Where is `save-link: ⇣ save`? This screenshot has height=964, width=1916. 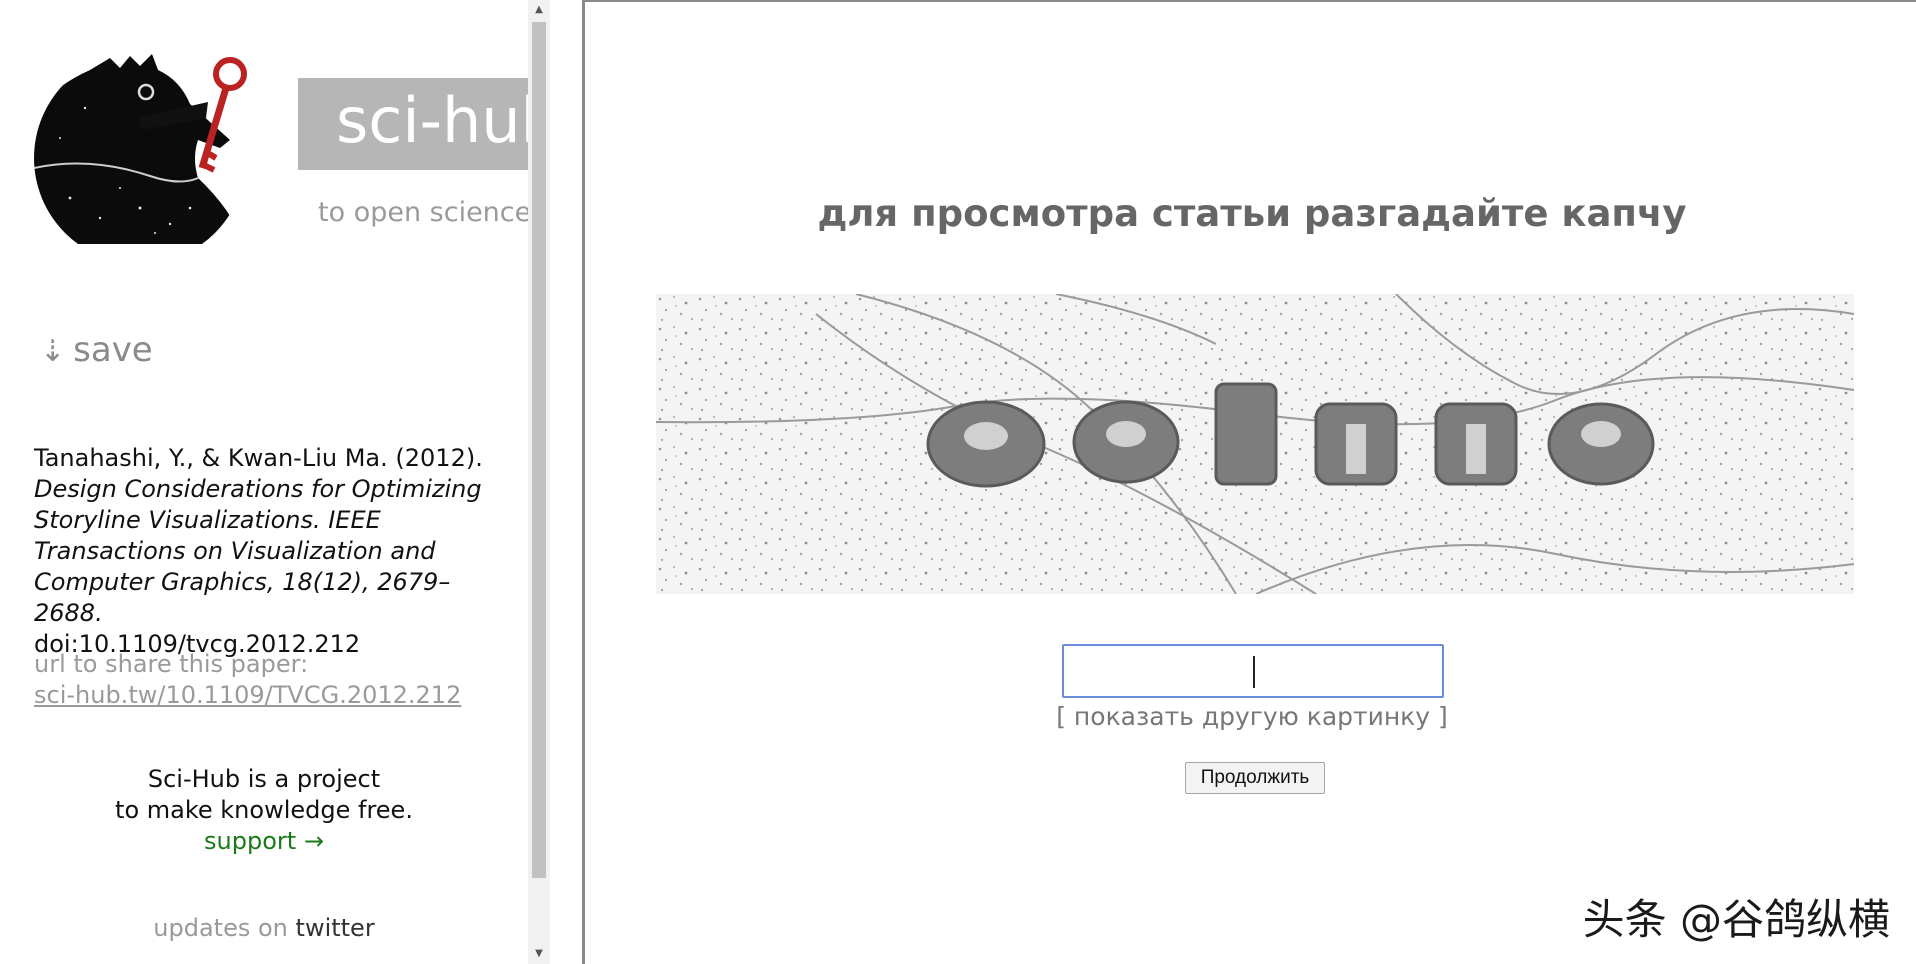 save-link: ⇣ save is located at coordinates (96, 350).